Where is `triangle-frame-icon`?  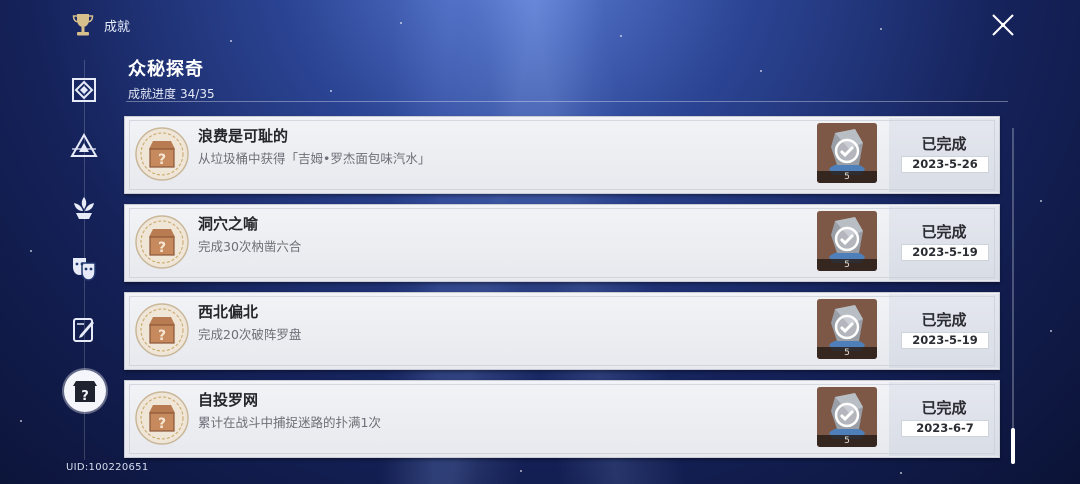
triangle-frame-icon is located at coordinates (84, 144).